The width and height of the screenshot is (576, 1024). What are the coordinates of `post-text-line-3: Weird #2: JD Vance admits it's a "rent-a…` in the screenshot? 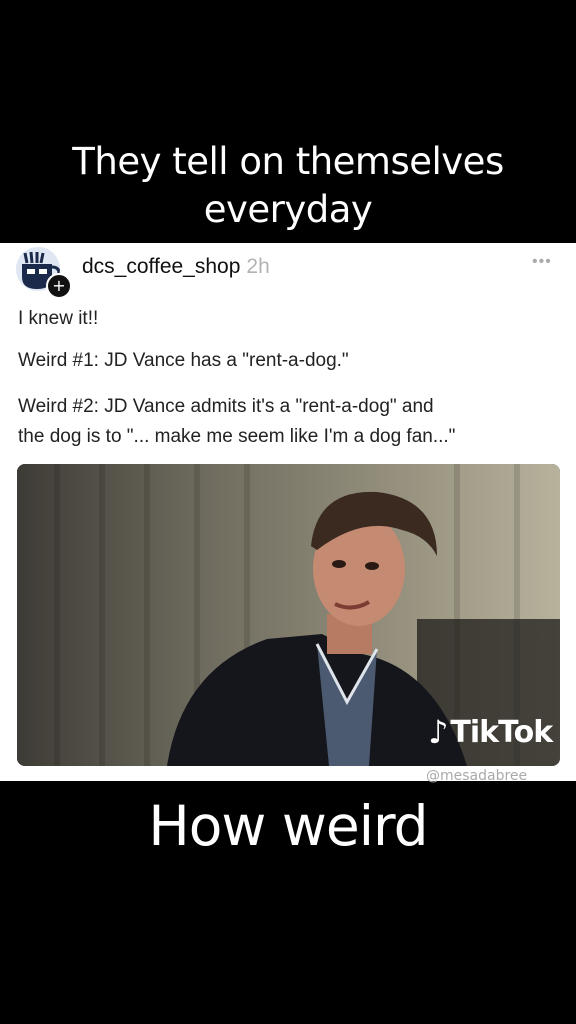 It's located at (226, 406).